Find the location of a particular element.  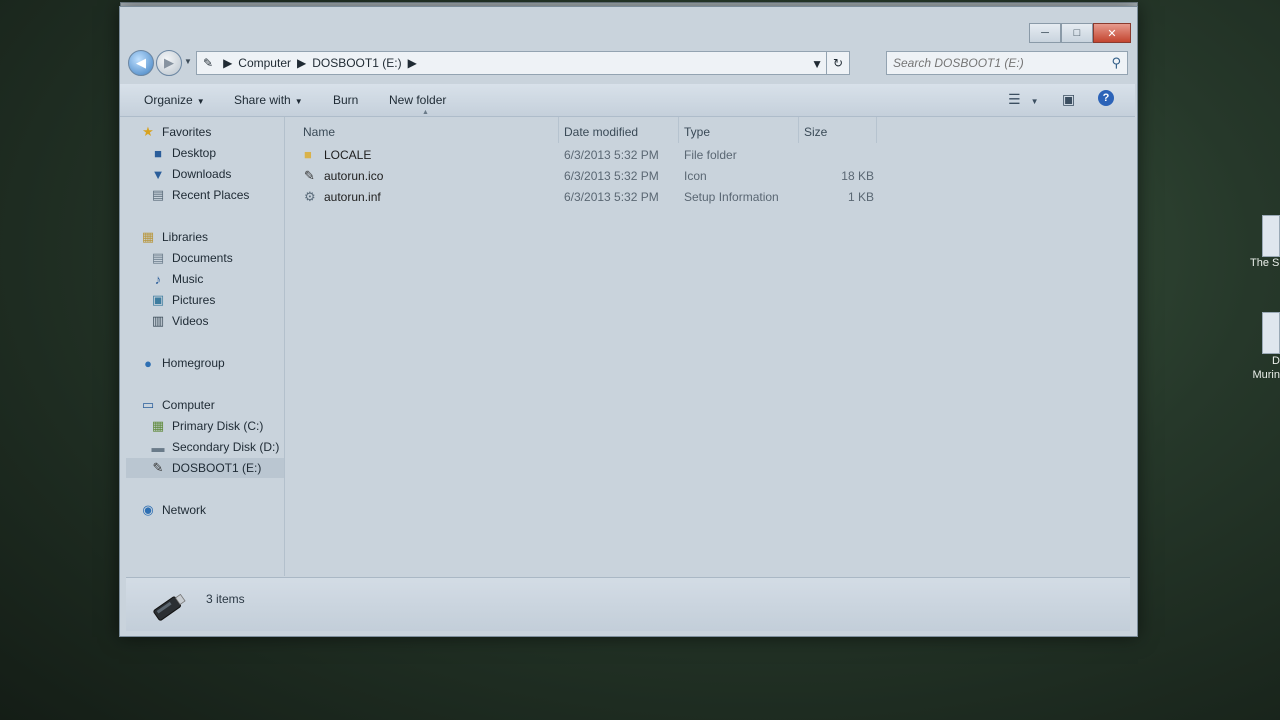

sidebar-libraries-label: Libraries is located at coordinates (185, 237).